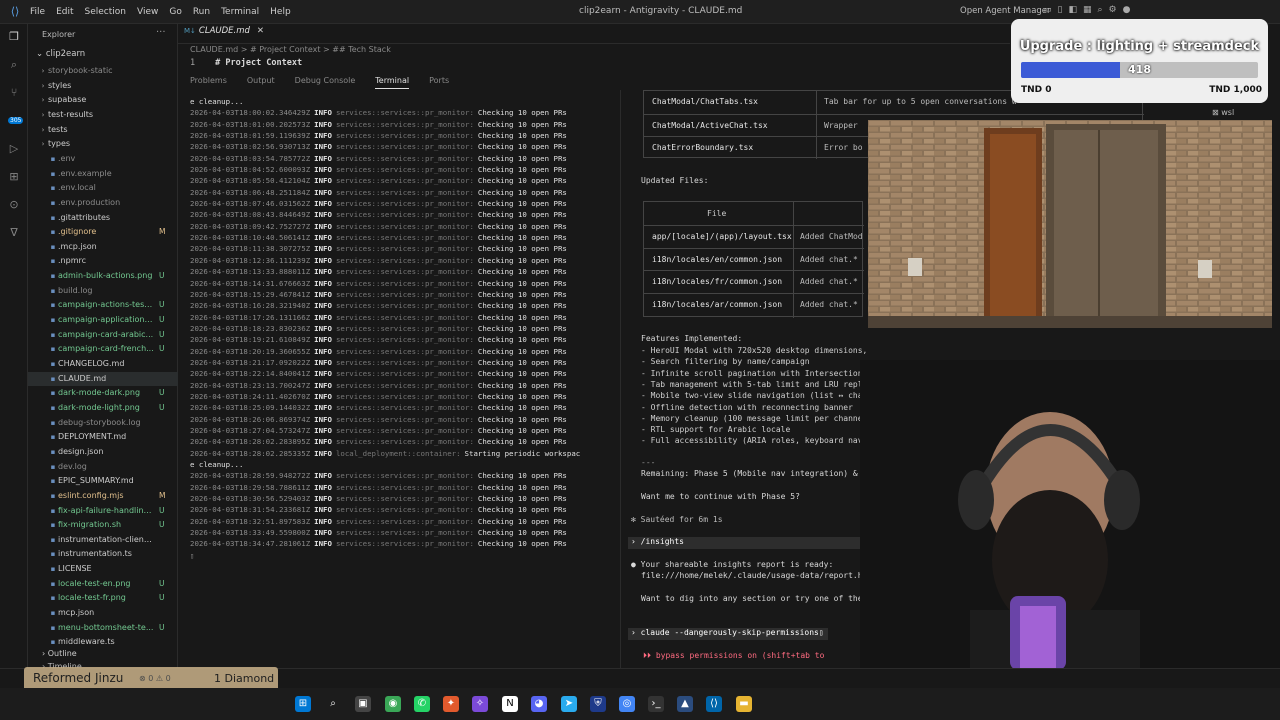 Image resolution: width=1280 pixels, height=720 pixels. I want to click on vscode-icon: ⟨⟩, so click(714, 704).